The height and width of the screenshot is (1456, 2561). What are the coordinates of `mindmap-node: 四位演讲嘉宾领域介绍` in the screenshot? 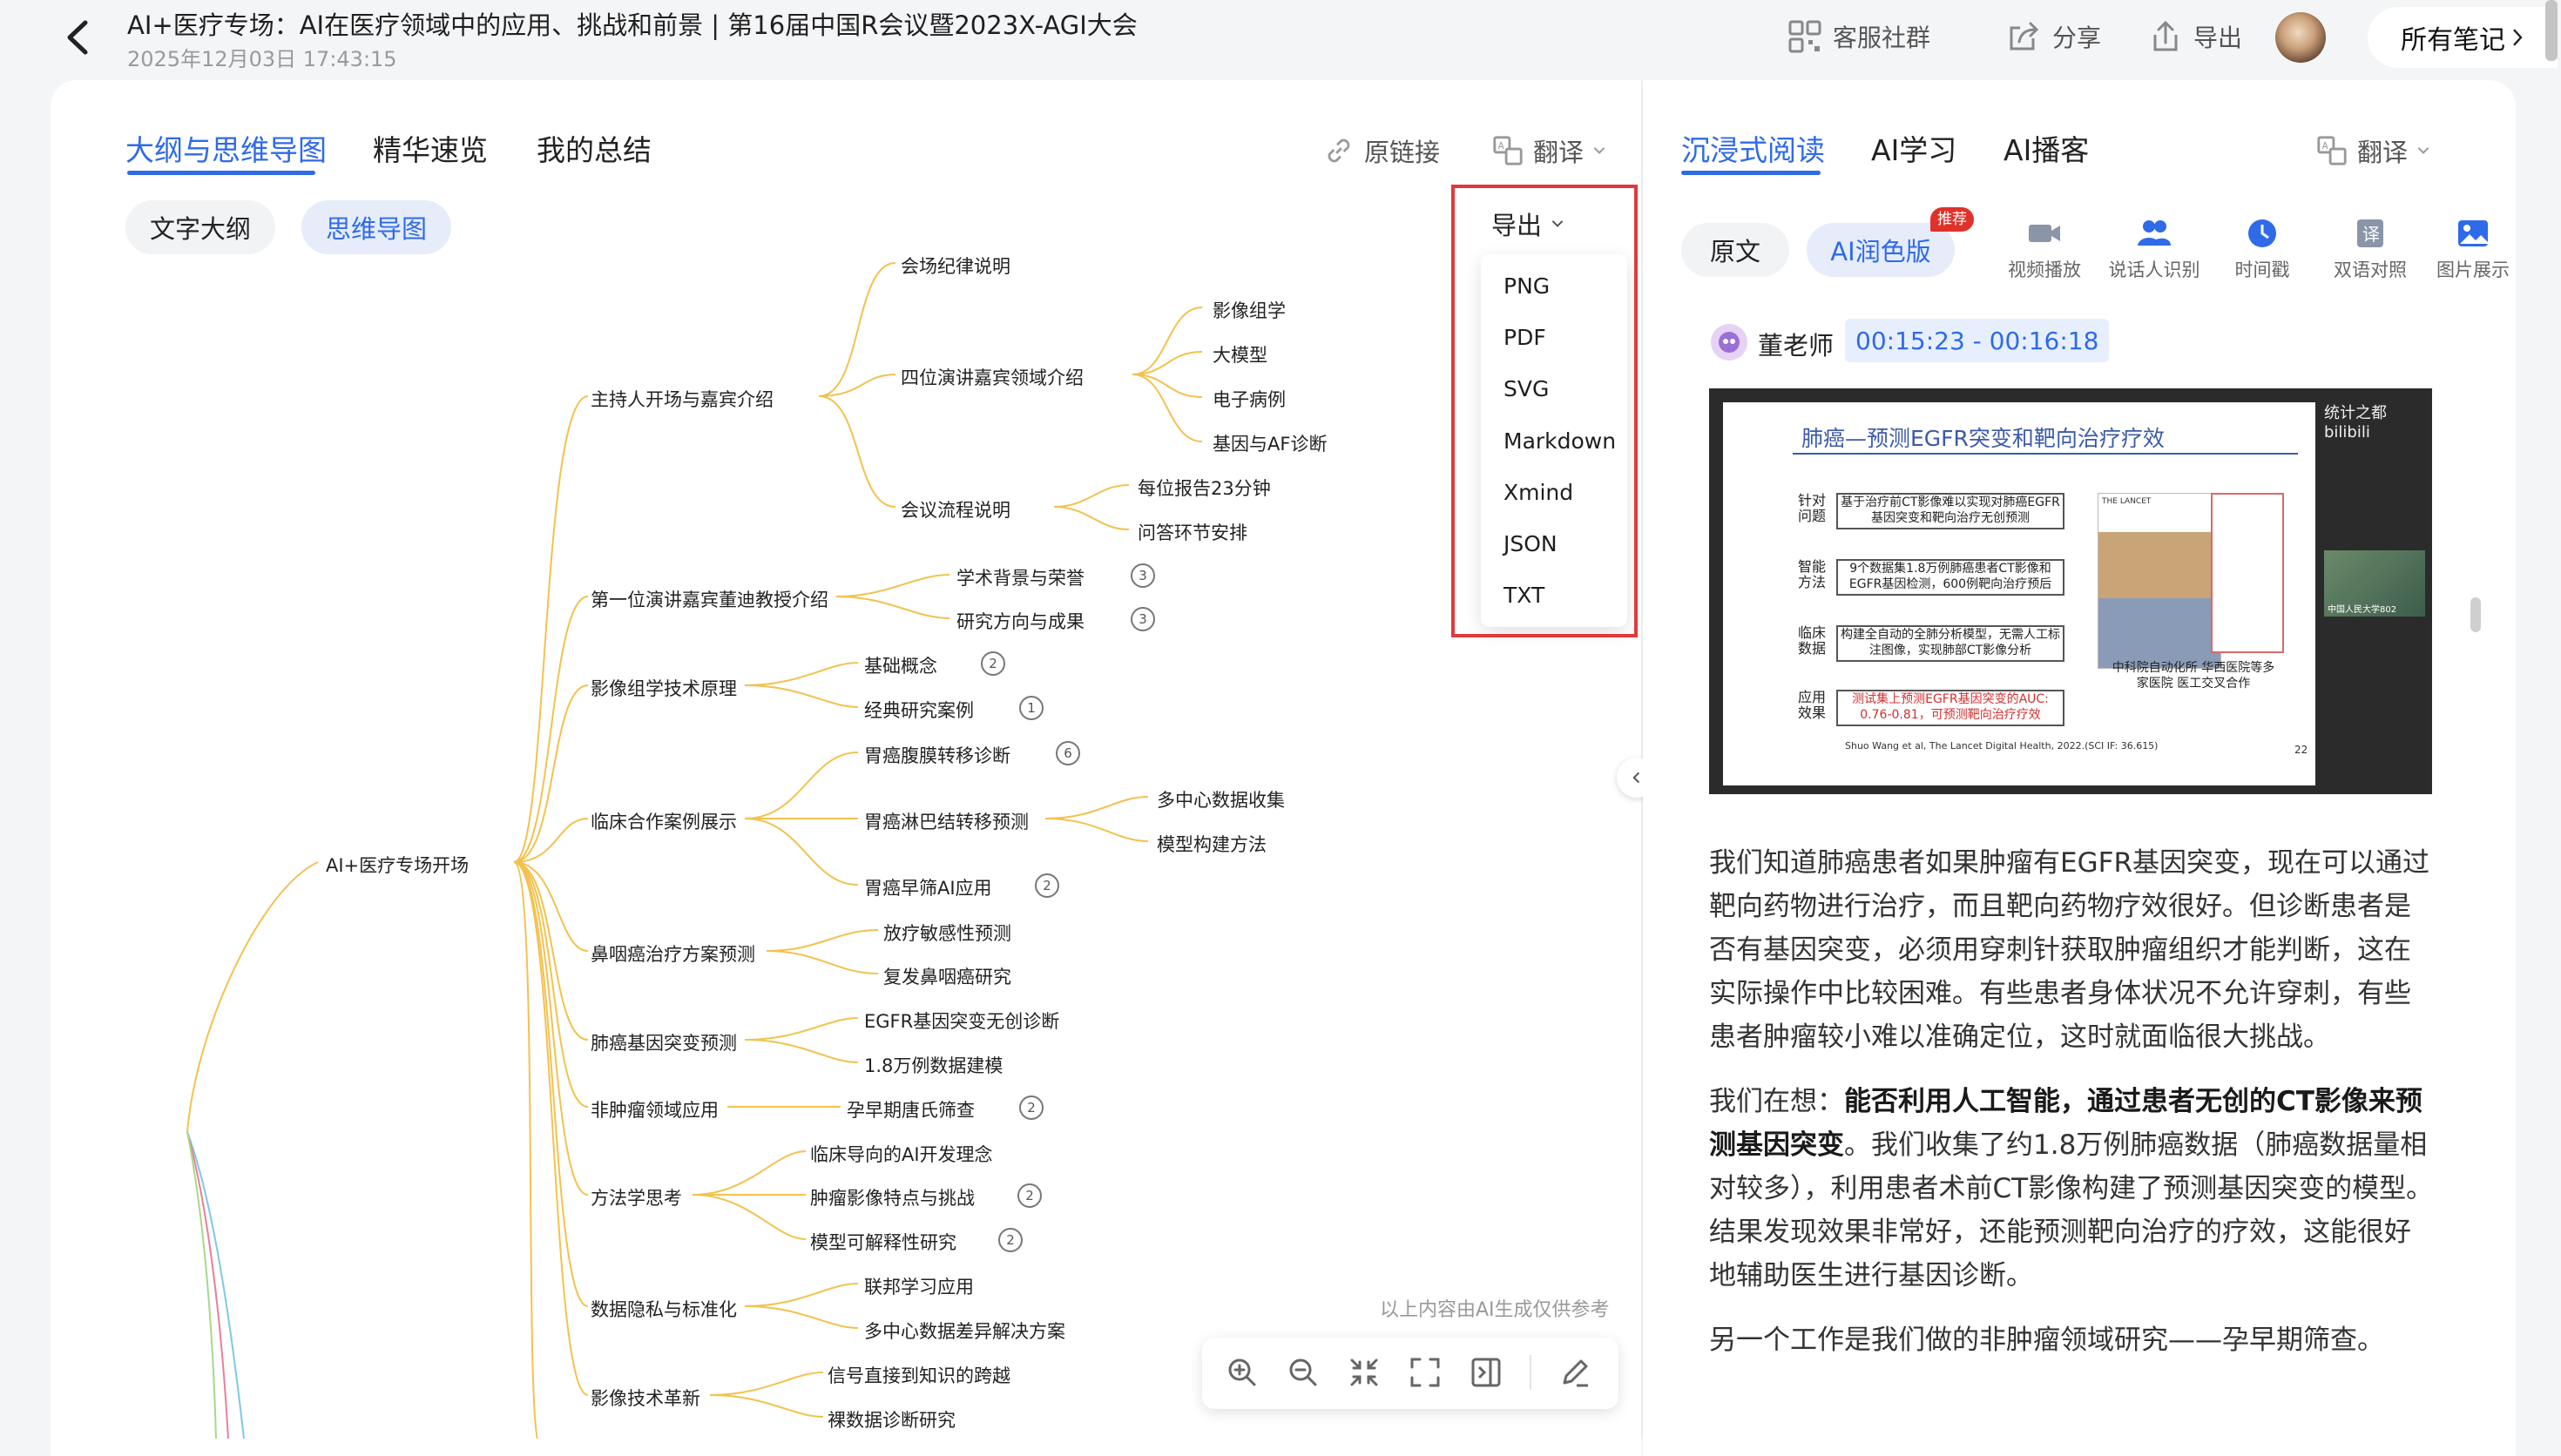 It's located at (992, 377).